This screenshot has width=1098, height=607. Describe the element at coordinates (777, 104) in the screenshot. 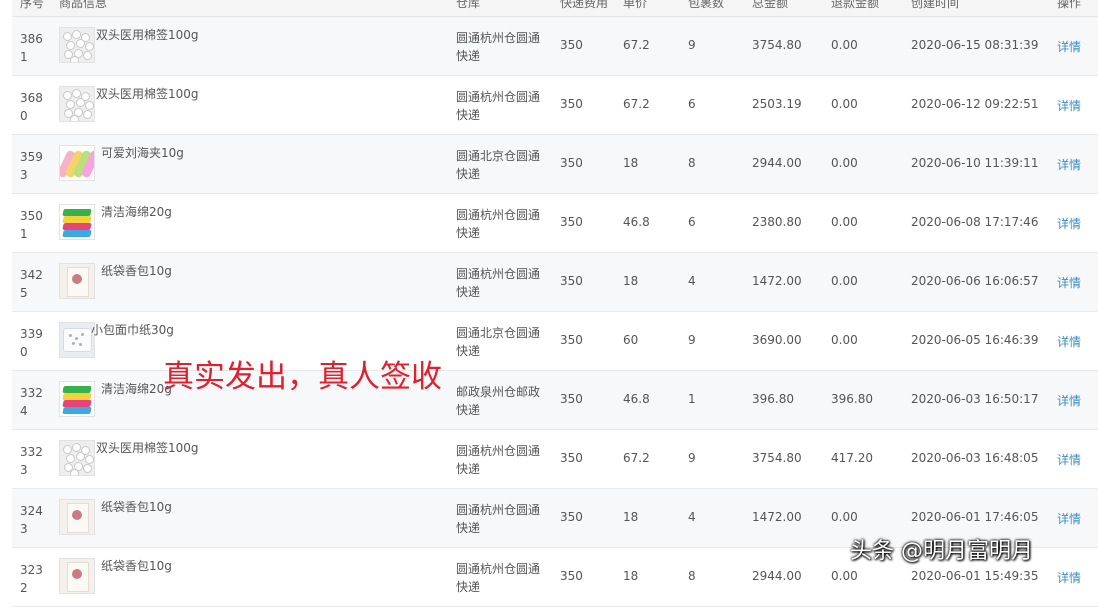

I see `total-amount: 2503.19` at that location.